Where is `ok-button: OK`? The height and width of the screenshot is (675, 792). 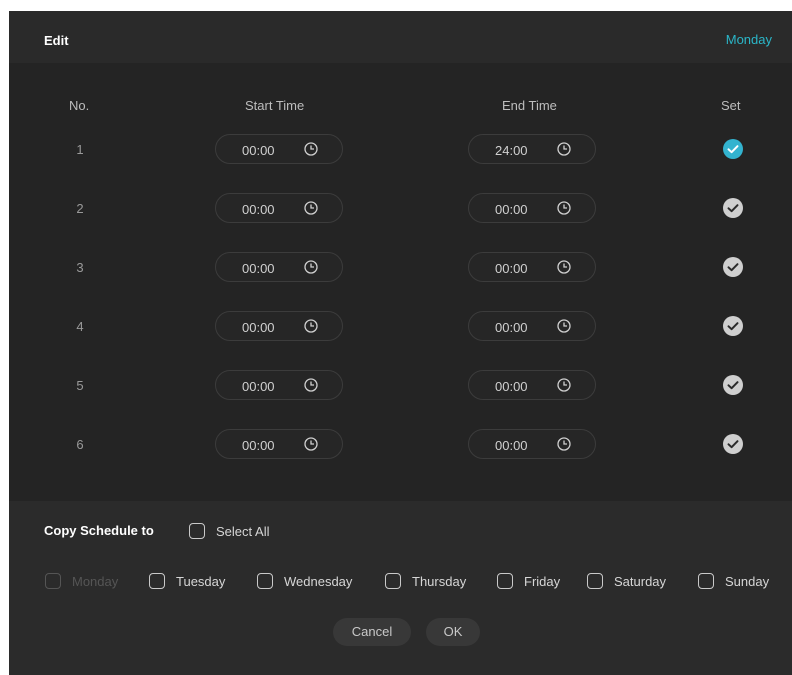 ok-button: OK is located at coordinates (453, 632).